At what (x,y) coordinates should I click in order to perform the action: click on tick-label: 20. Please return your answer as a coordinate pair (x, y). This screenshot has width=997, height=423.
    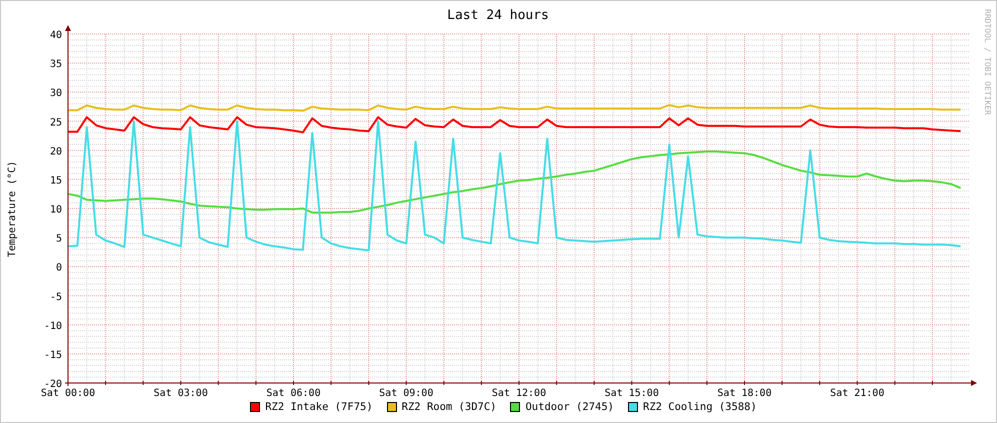
    Looking at the image, I should click on (56, 152).